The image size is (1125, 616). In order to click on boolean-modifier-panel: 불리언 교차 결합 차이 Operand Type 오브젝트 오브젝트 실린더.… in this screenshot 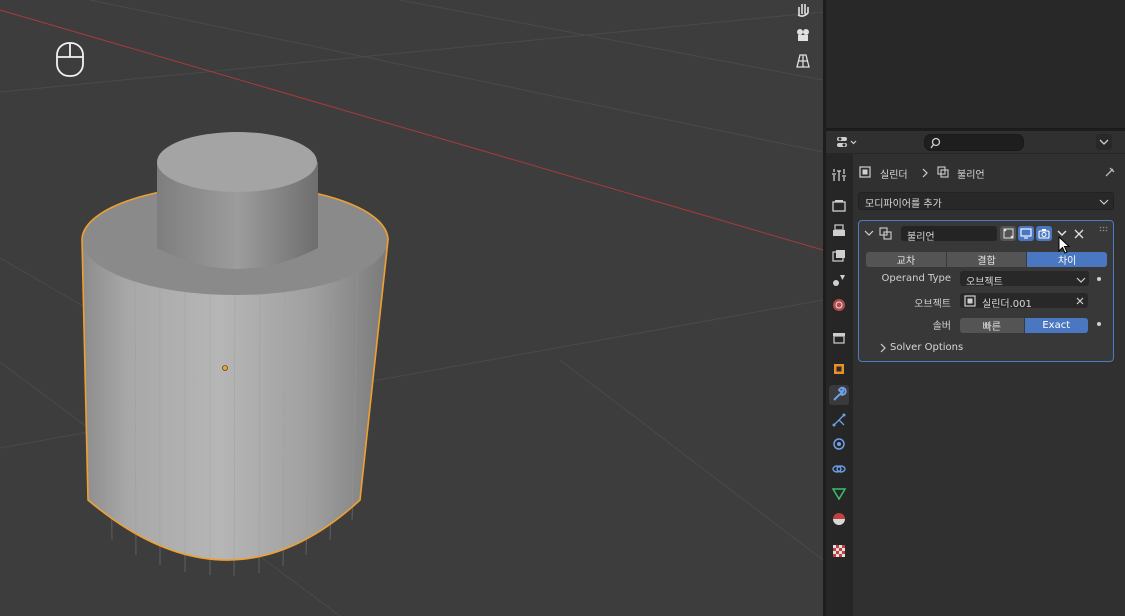, I will do `click(986, 291)`.